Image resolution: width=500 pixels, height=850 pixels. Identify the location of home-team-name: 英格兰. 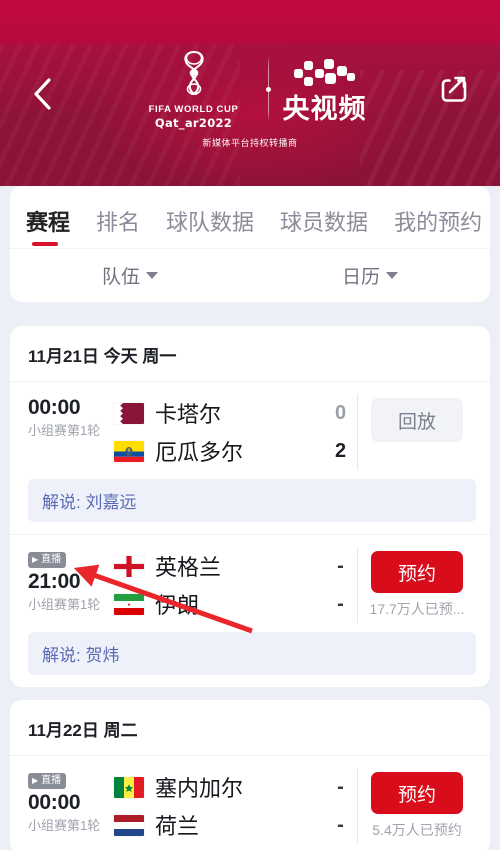
(188, 567).